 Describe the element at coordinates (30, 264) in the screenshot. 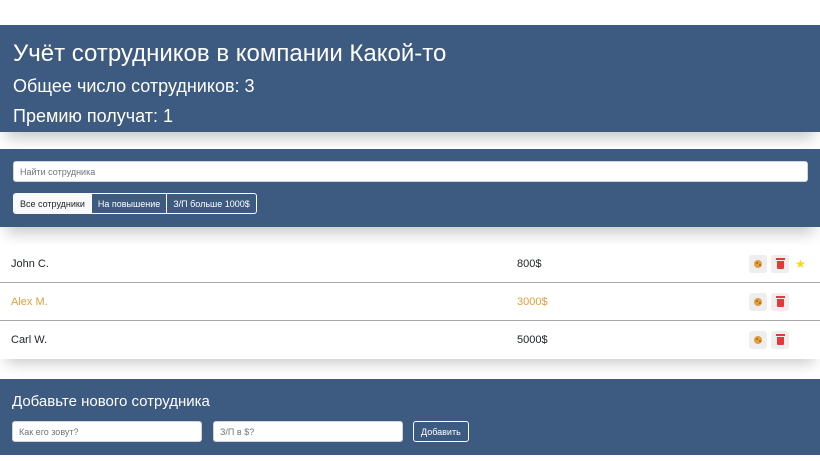

I see `employee-name: John C.` at that location.